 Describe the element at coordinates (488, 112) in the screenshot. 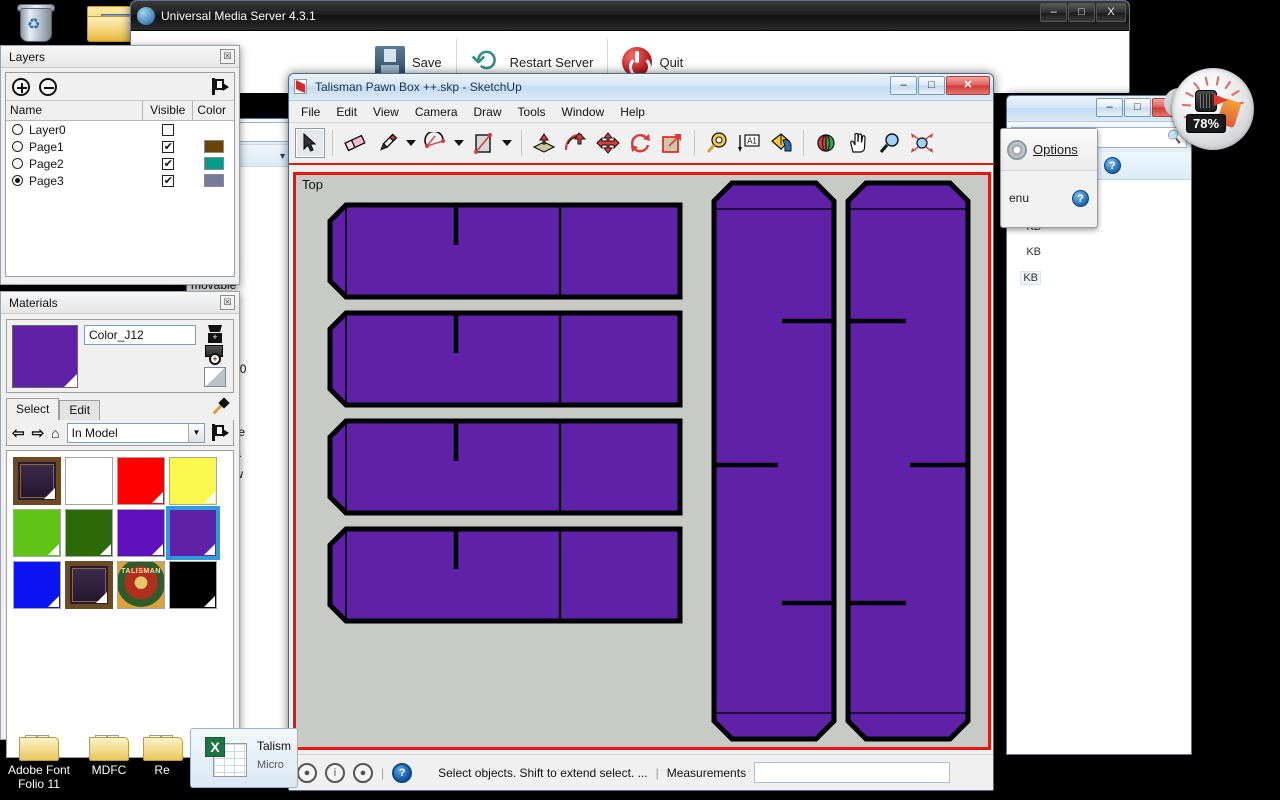

I see `menu-draw: Draw` at that location.